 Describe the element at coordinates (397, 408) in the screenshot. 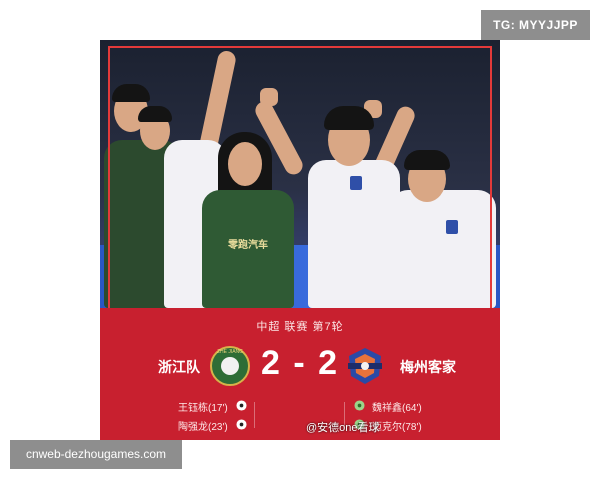

I see `away-scorer-1: 魏祥鑫(64')` at that location.